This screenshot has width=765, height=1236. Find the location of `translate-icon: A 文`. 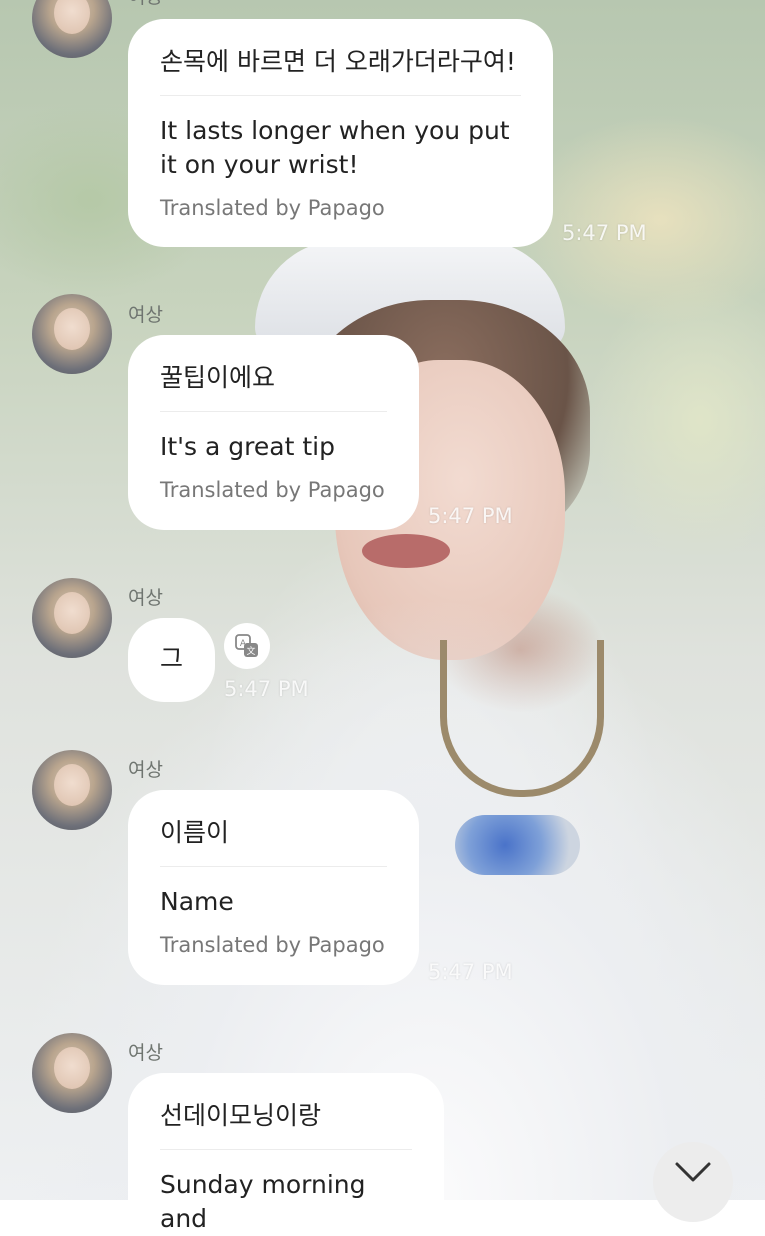

translate-icon: A 文 is located at coordinates (246, 645).